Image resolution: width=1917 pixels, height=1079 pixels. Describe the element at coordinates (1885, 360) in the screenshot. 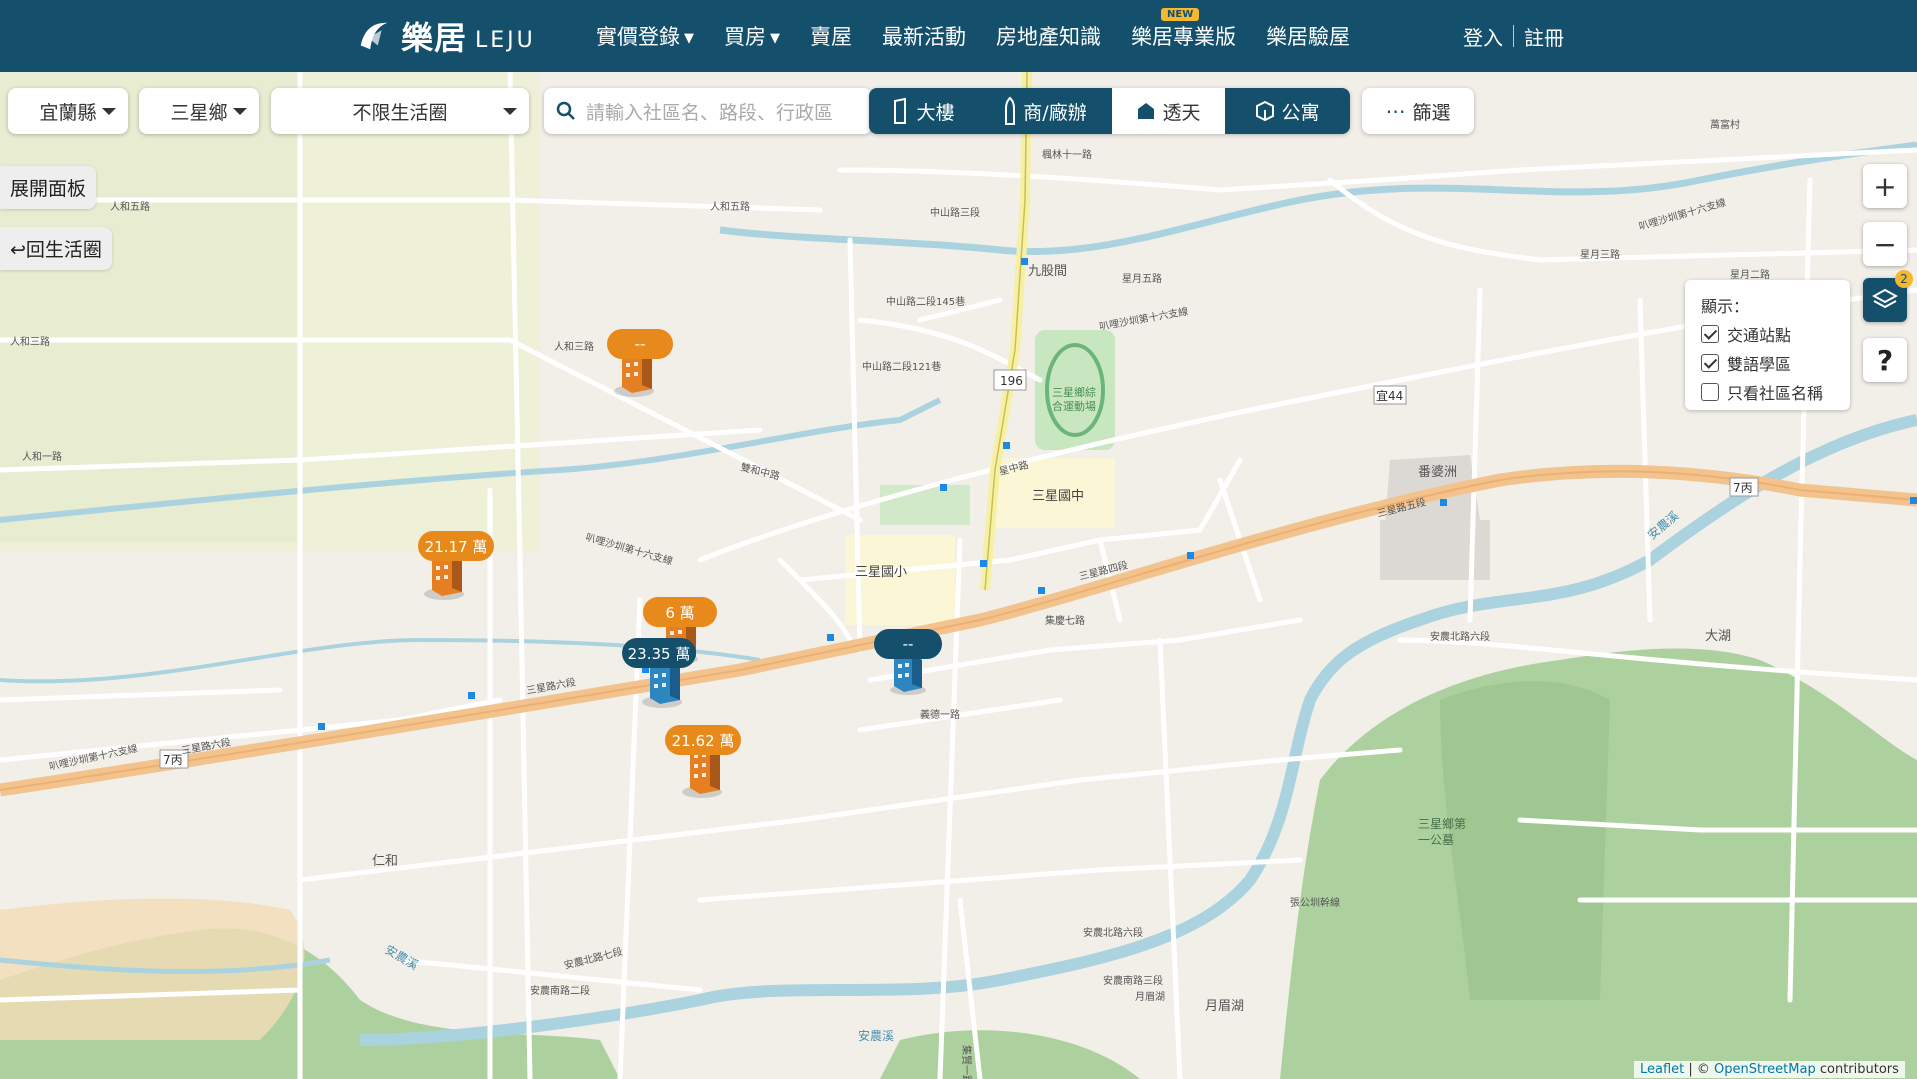

I see `help-button: ?` at that location.